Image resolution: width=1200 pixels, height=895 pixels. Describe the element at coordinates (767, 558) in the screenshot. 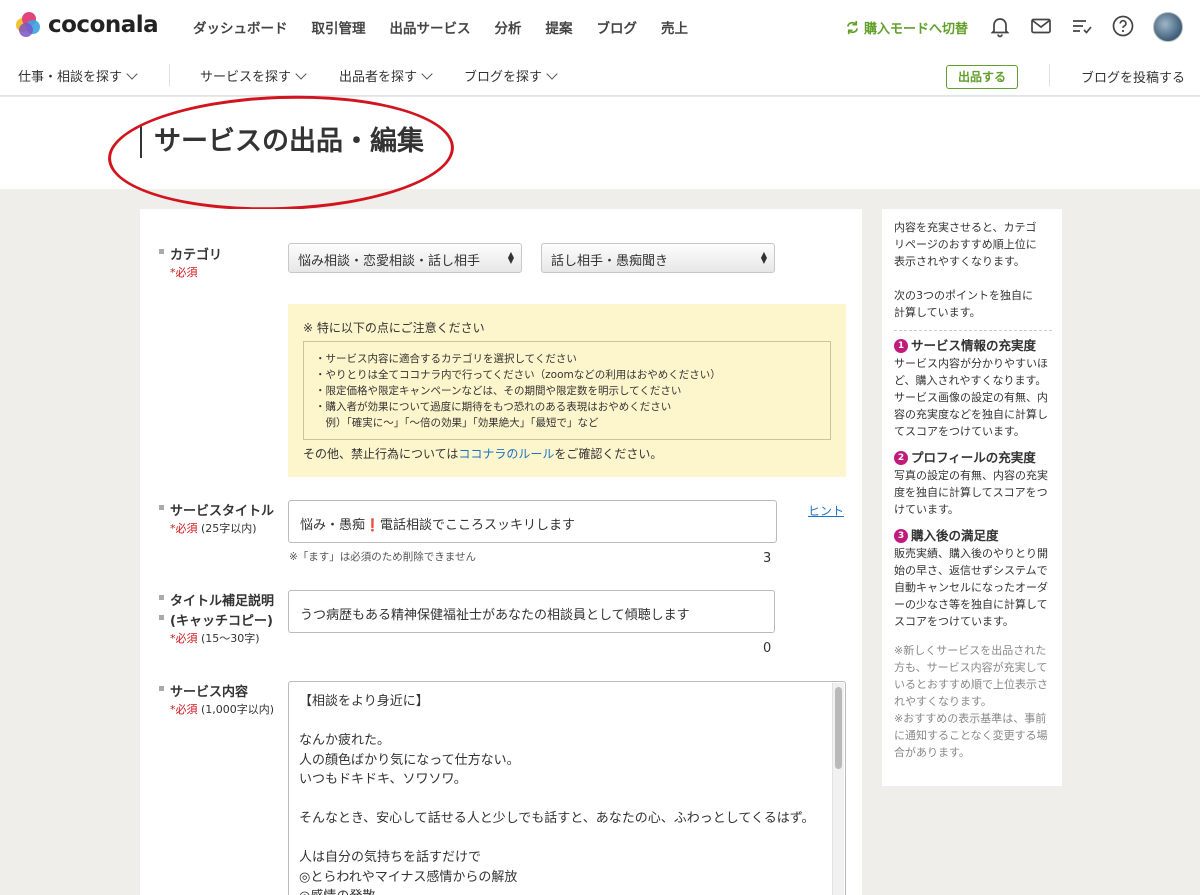

I see `title-char-count: 3` at that location.